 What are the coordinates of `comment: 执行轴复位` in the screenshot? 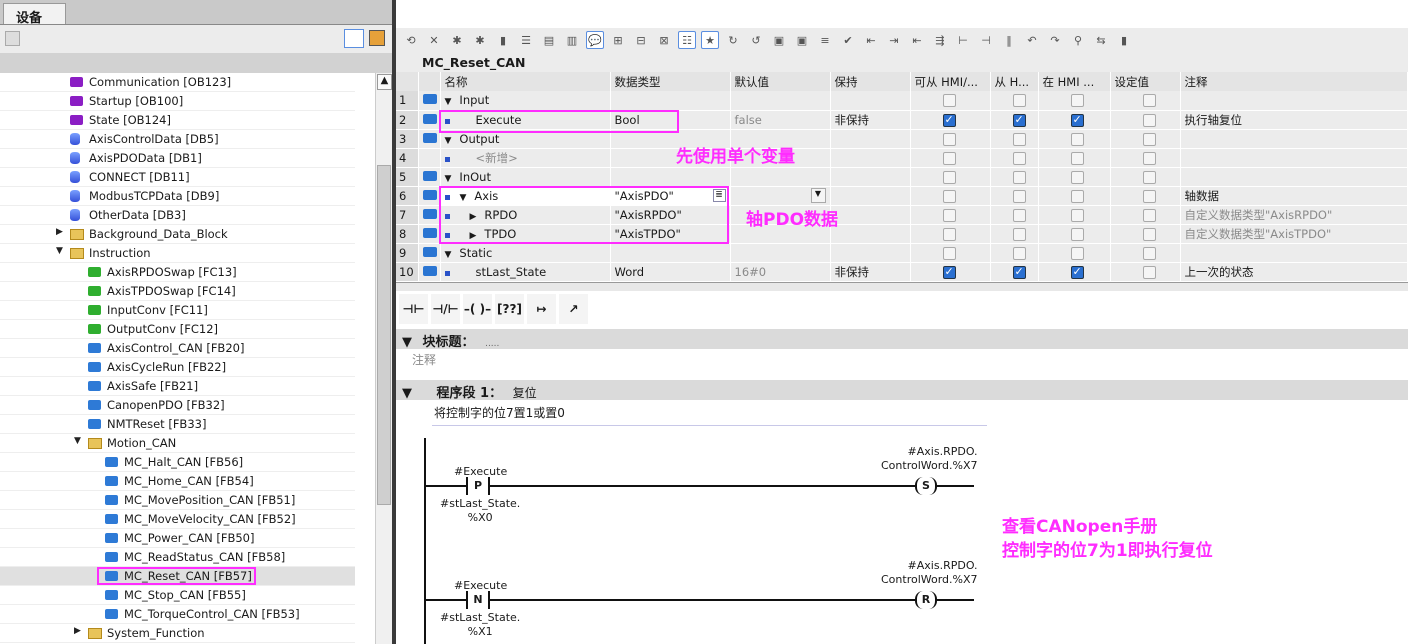 It's located at (1214, 120).